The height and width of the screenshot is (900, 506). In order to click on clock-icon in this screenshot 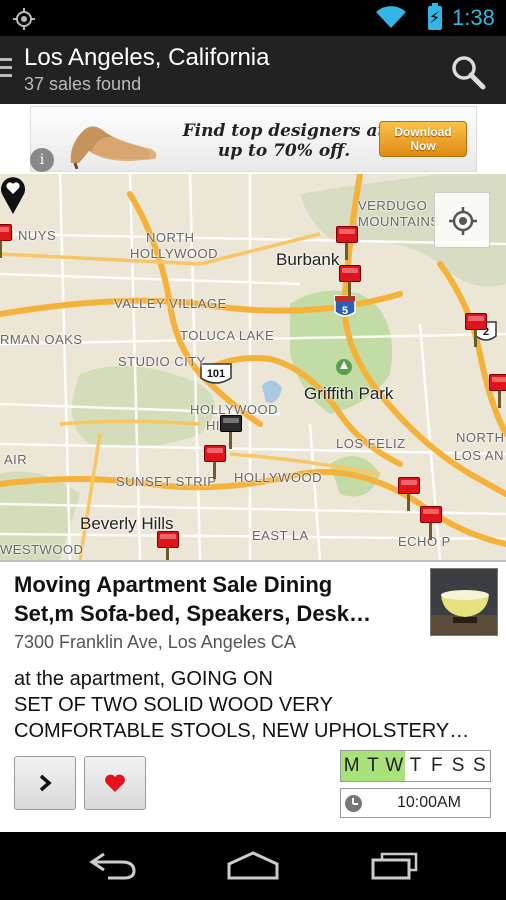, I will do `click(353, 803)`.